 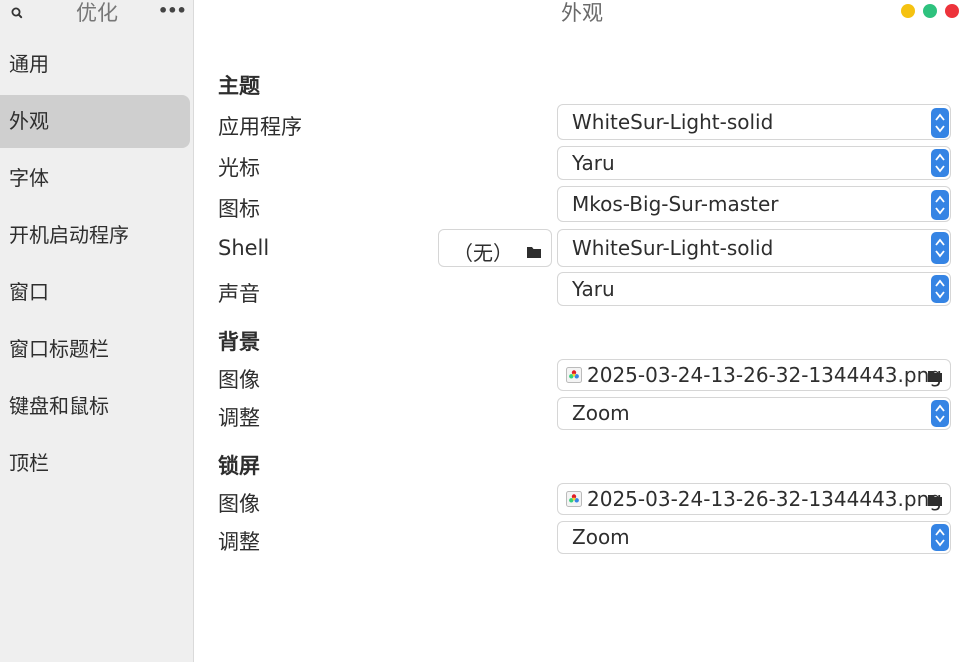 I want to click on sidebar-nav: 通用 外观 字体 开机启动程序 窗口 窗口标题栏 键盘和鼠标 顶栏, so click(x=97, y=264).